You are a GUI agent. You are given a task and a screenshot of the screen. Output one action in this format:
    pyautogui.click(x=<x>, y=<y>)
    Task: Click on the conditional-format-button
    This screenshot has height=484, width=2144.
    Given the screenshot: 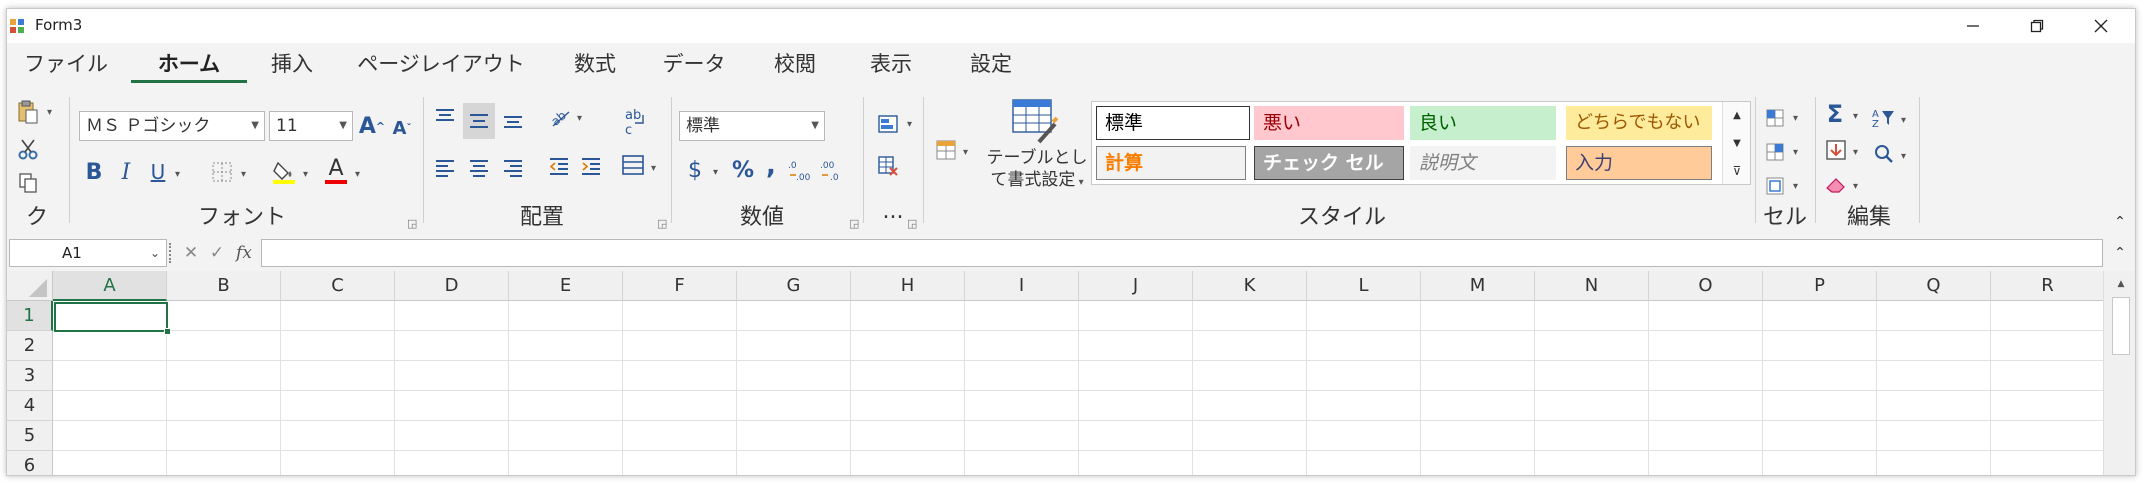 What is the action you would take?
    pyautogui.click(x=888, y=124)
    